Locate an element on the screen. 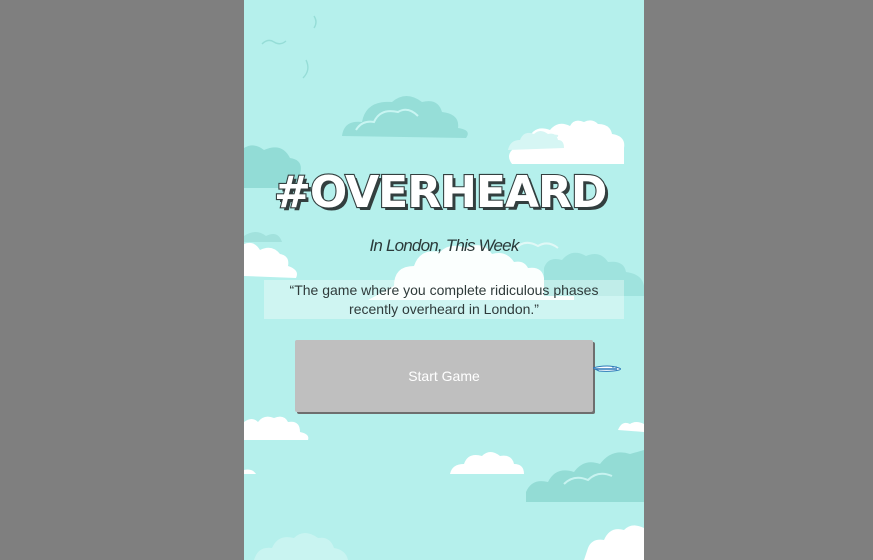  overheard-logo: #OVERHEARD #OVERHEARD is located at coordinates (442, 193).